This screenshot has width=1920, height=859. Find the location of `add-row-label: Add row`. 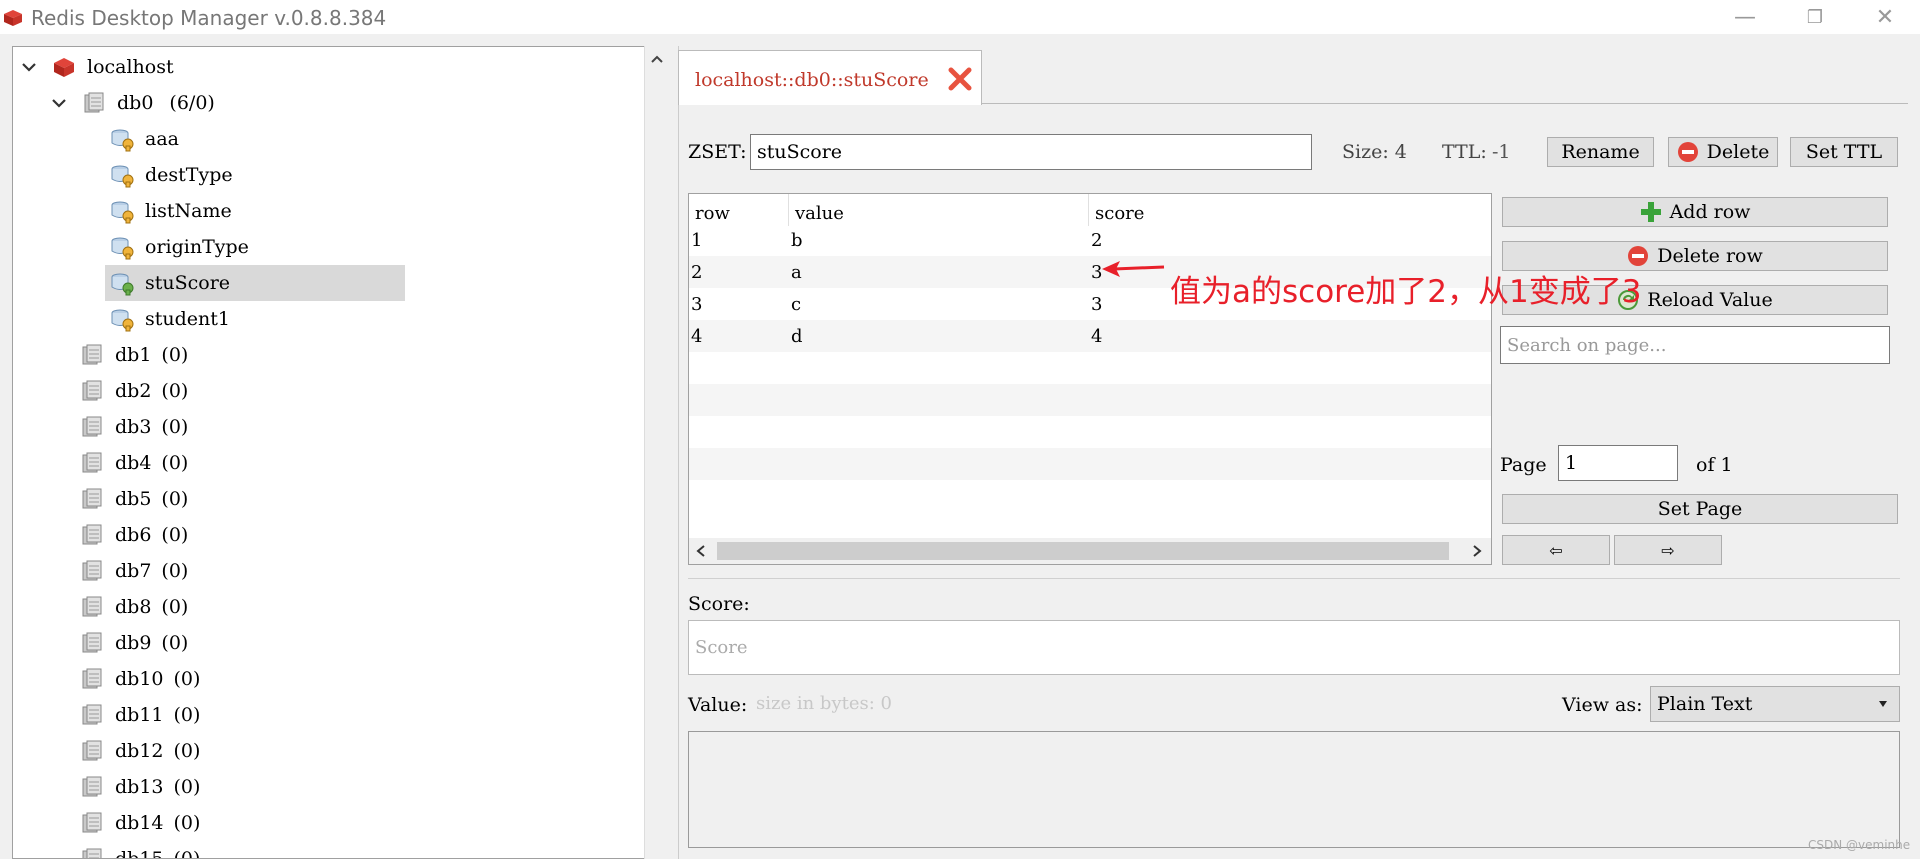

add-row-label: Add row is located at coordinates (1710, 212).